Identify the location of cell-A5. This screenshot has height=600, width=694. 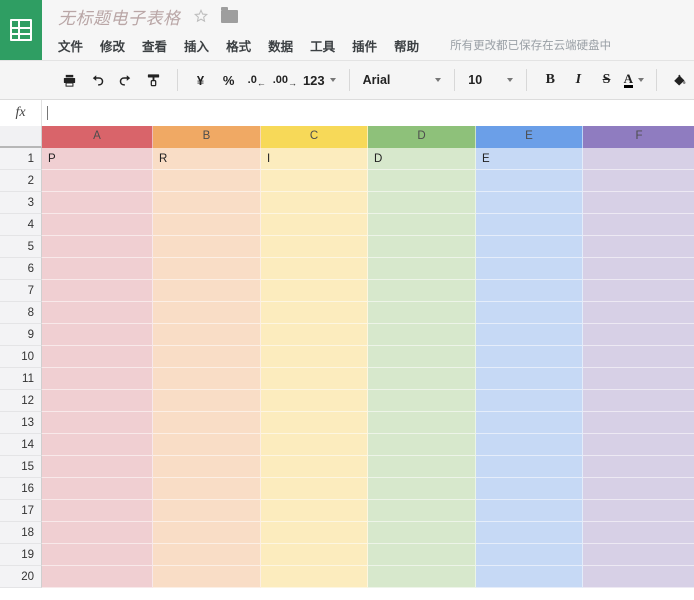
(97, 247).